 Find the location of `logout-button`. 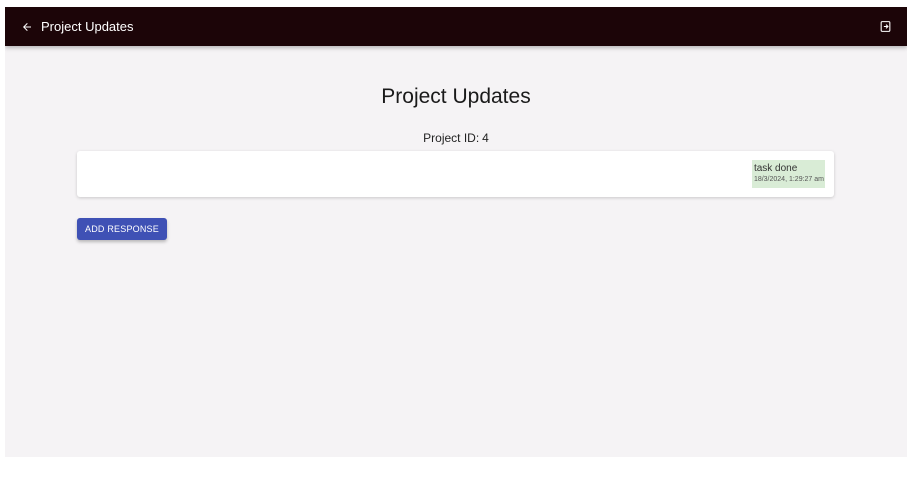

logout-button is located at coordinates (885, 27).